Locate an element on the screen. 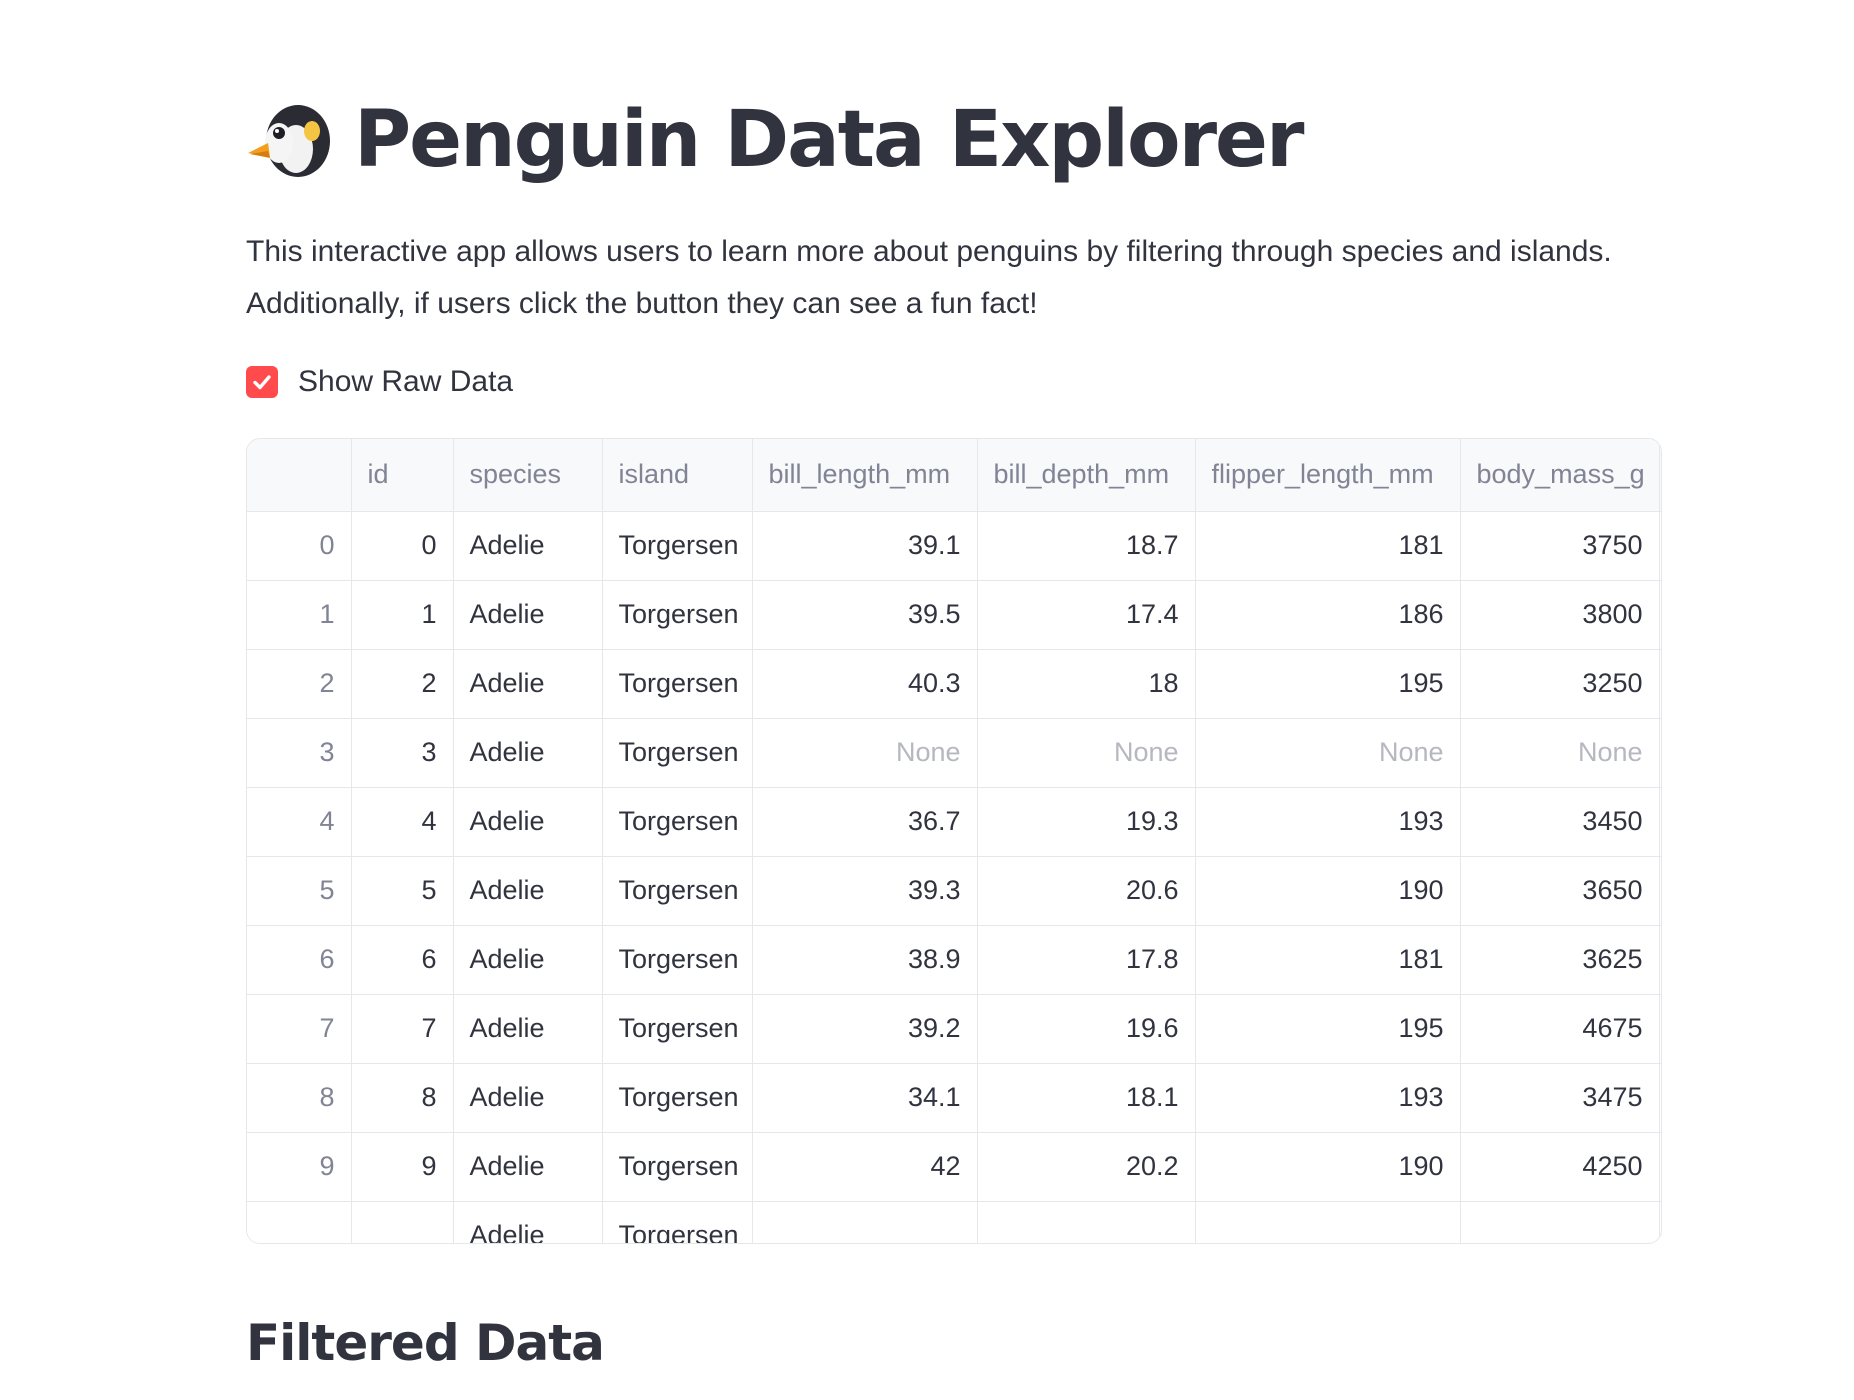 This screenshot has height=1400, width=1854. table-cell-bill-length-mm: 36.7 is located at coordinates (865, 822).